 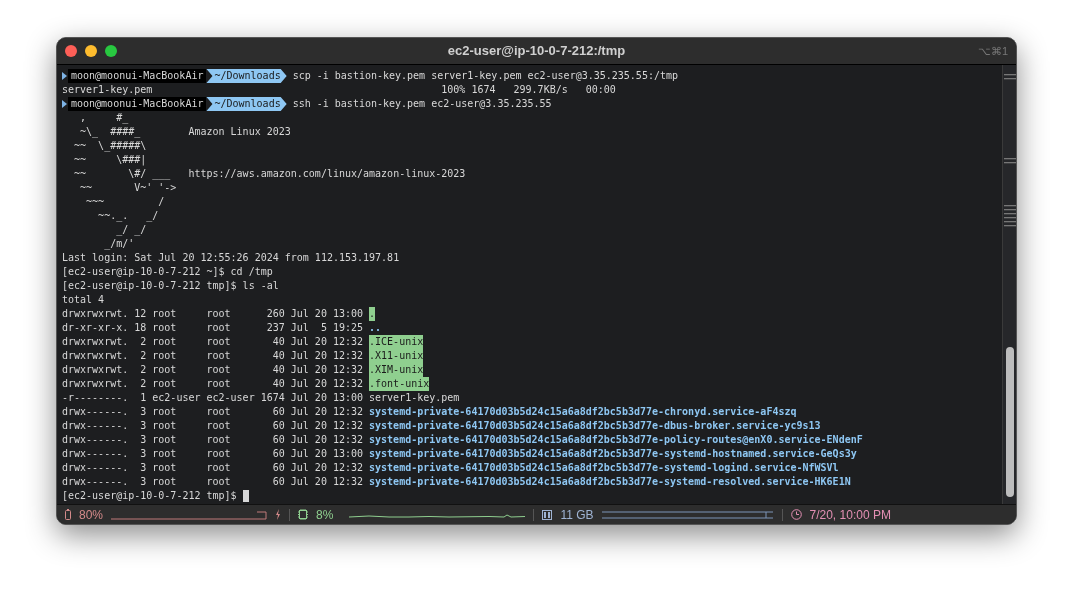 What do you see at coordinates (91, 51) in the screenshot?
I see `minimize-button` at bounding box center [91, 51].